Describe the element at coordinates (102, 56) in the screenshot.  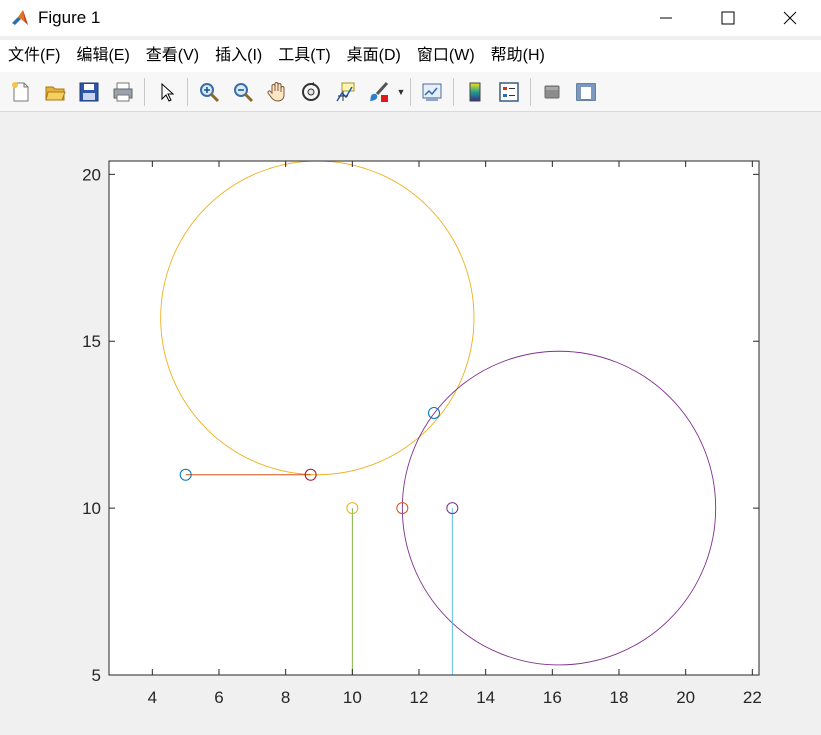
I see `menu-edit: 编辑(E)` at that location.